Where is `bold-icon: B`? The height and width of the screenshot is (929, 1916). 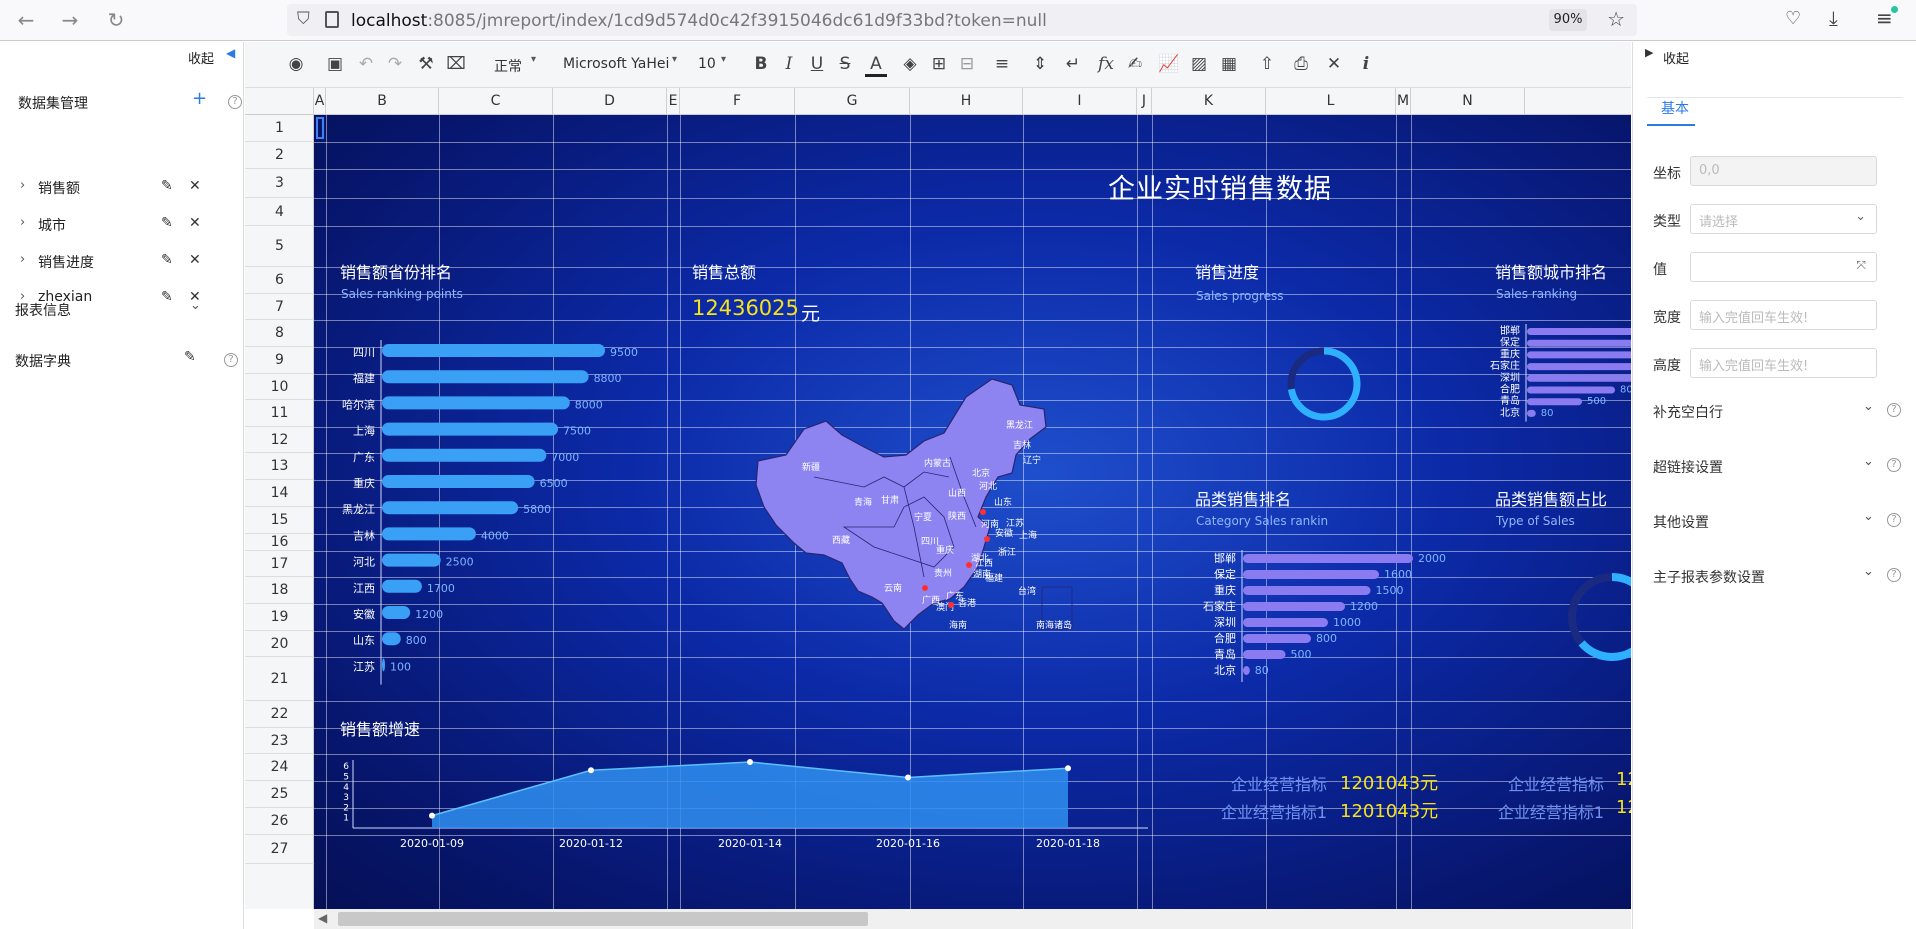
bold-icon: B is located at coordinates (761, 64).